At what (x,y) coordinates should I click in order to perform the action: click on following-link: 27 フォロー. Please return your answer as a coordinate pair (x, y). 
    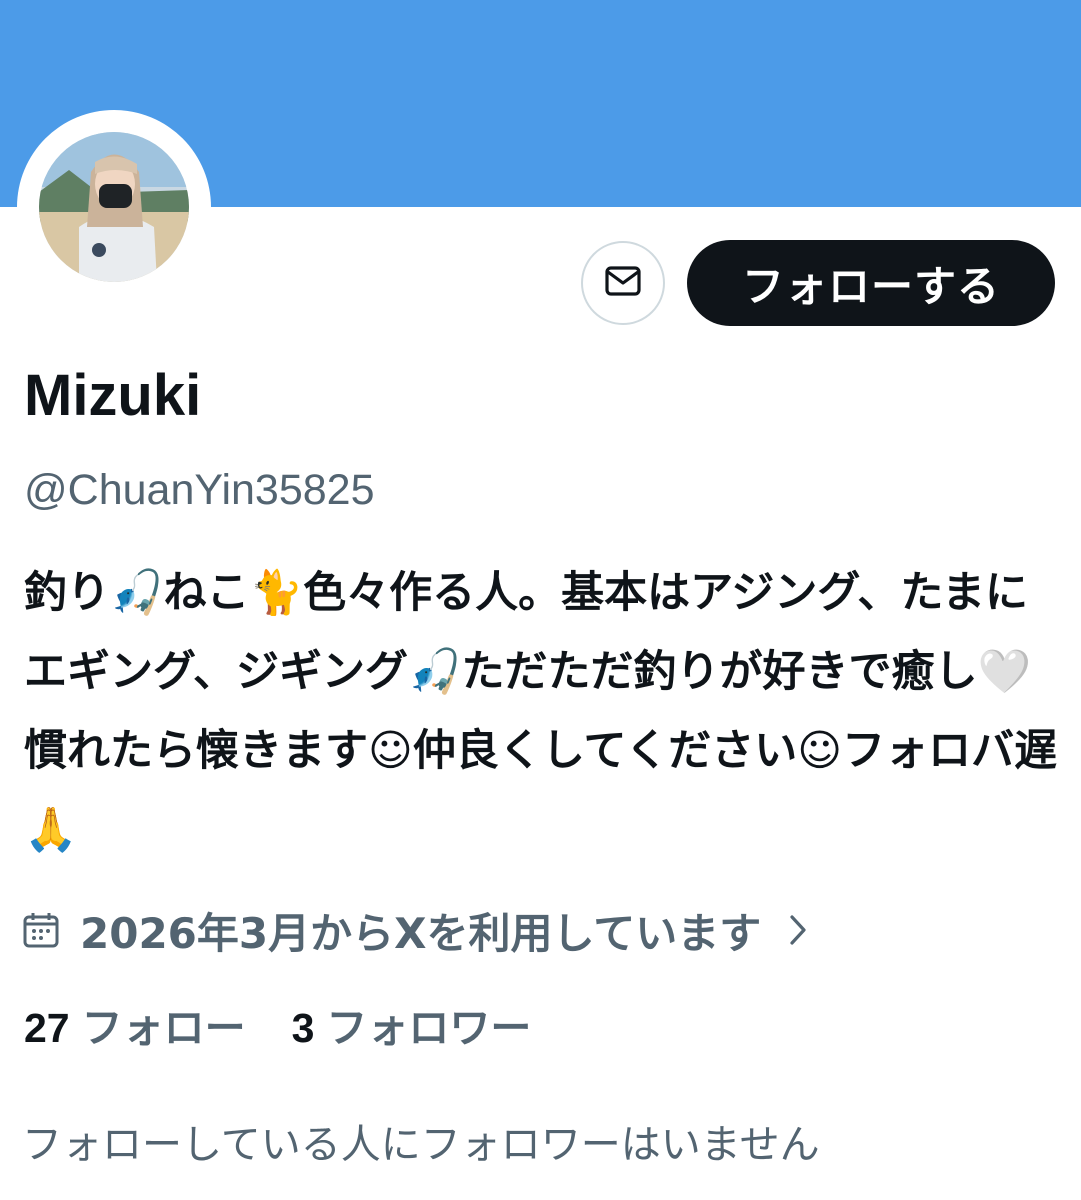
    Looking at the image, I should click on (135, 1024).